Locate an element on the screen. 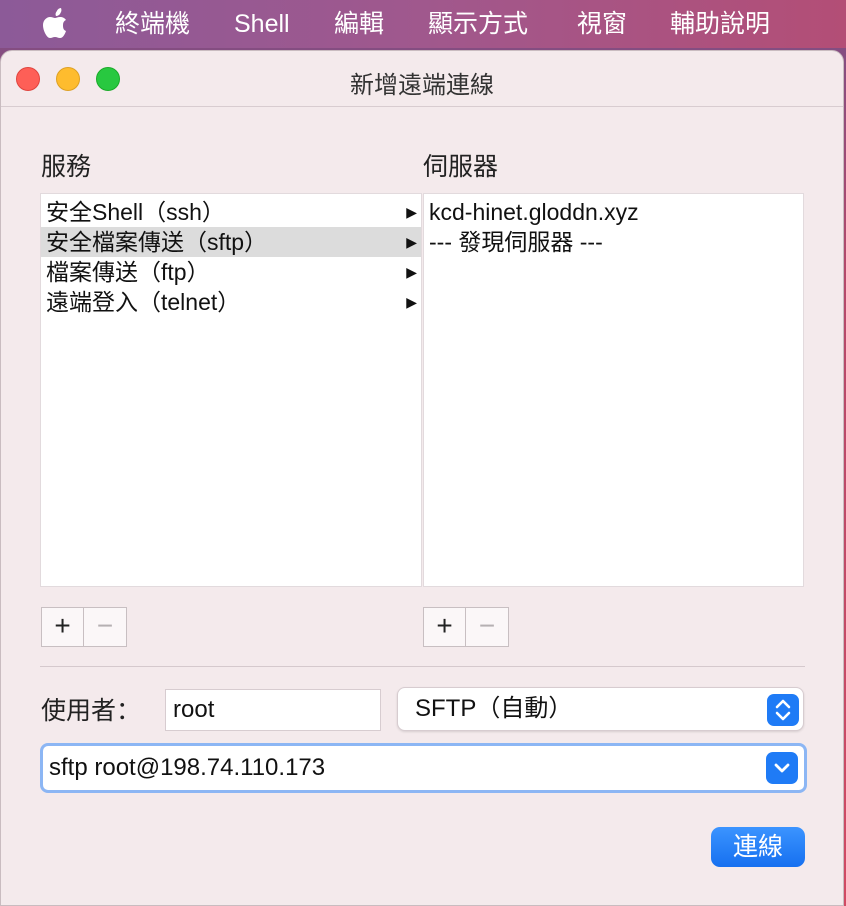 The image size is (846, 906). service-item-ssh: 安全Shell（ssh） ▶ is located at coordinates (231, 212).